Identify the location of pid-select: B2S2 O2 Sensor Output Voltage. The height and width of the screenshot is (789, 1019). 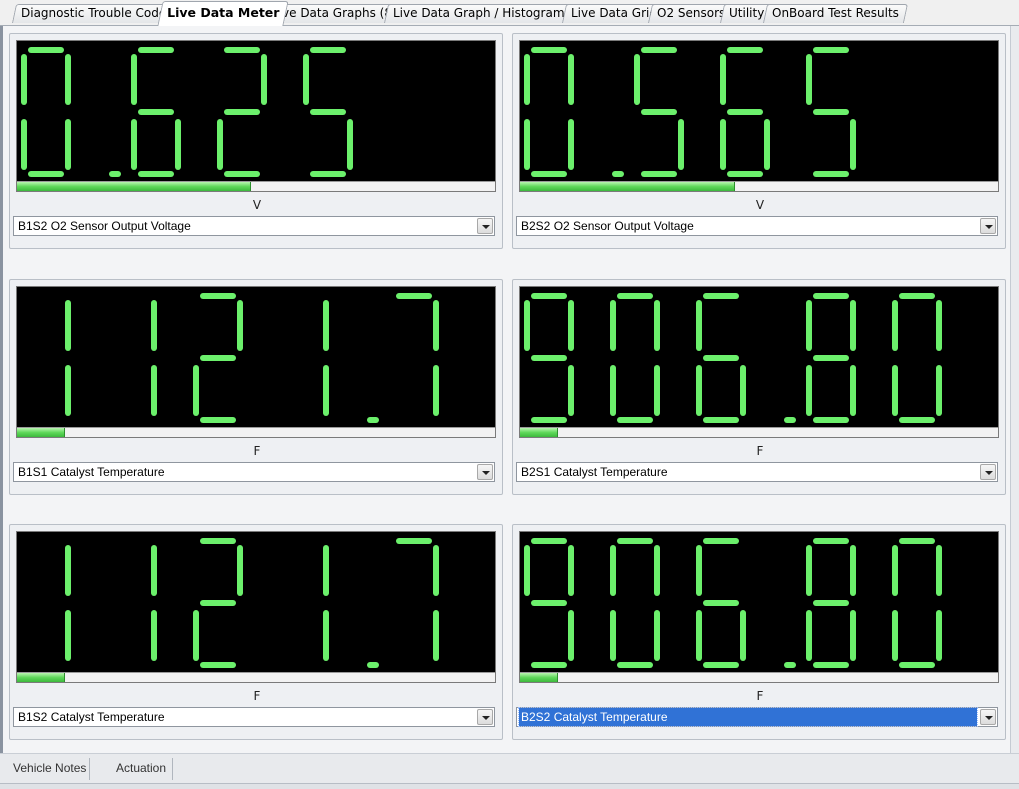
(757, 226).